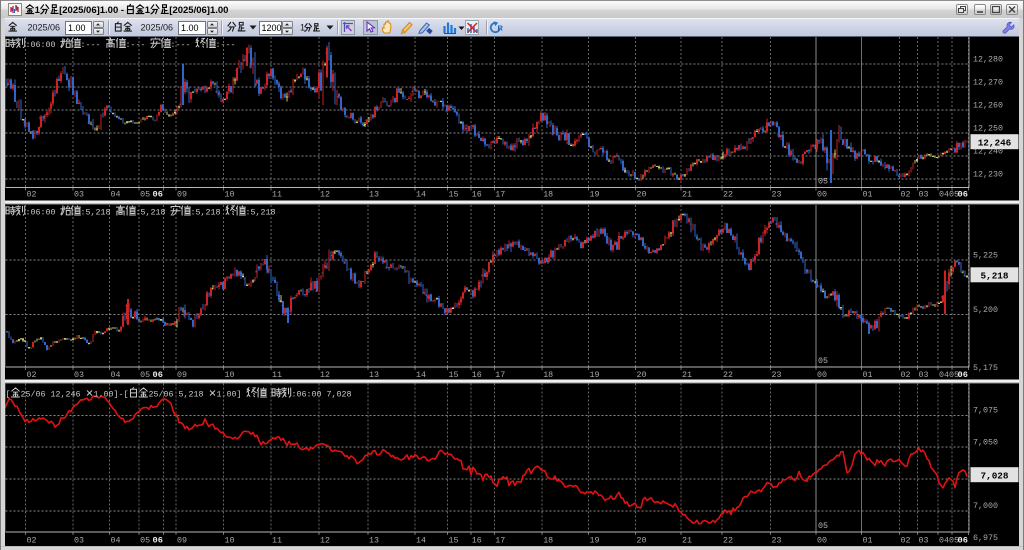 The height and width of the screenshot is (550, 1024). Describe the element at coordinates (322, 395) in the screenshot. I see `svg-text: :06:00 7,028` at that location.